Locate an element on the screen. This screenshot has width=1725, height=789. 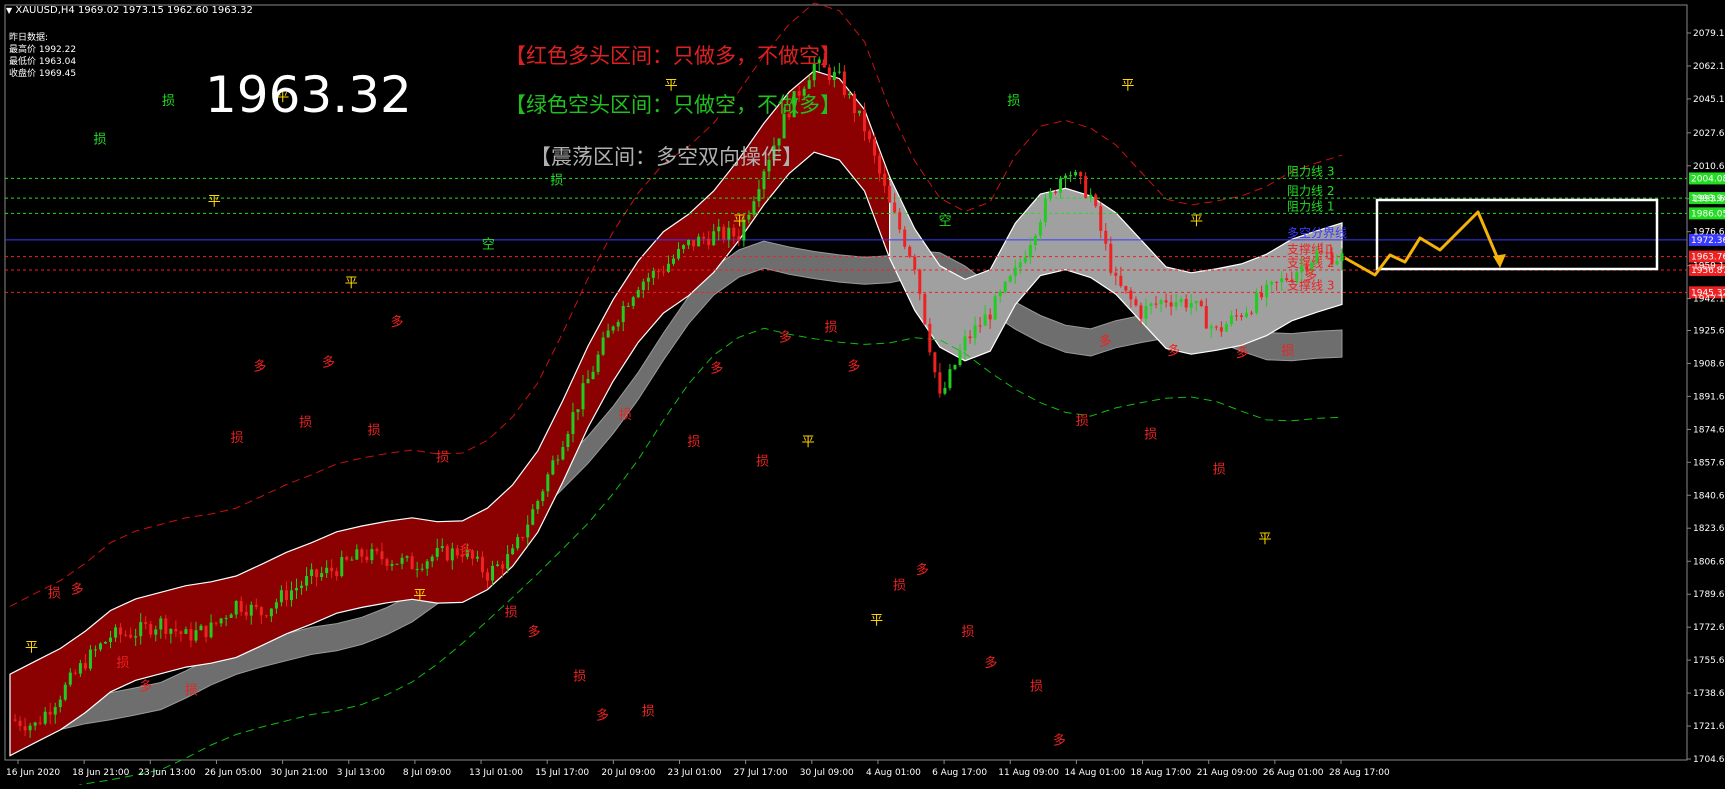
y-tick-label: 2079.10 is located at coordinates (1709, 34).